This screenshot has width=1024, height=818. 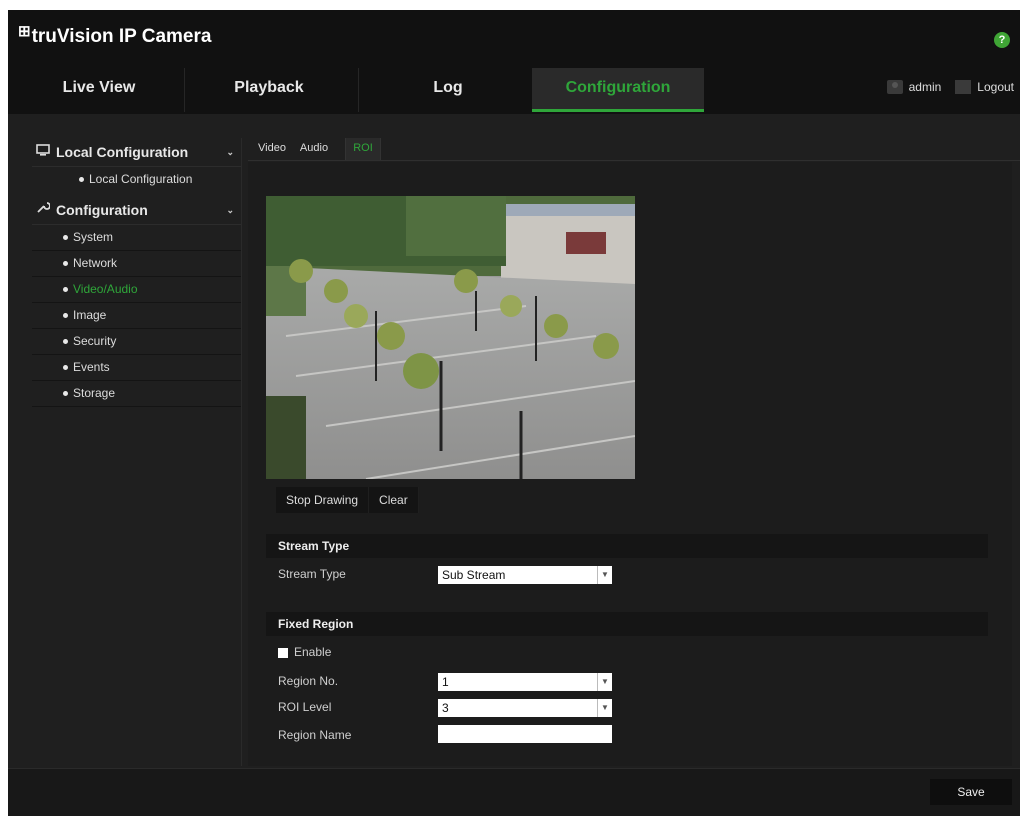 What do you see at coordinates (525, 734) in the screenshot?
I see `region-name-input` at bounding box center [525, 734].